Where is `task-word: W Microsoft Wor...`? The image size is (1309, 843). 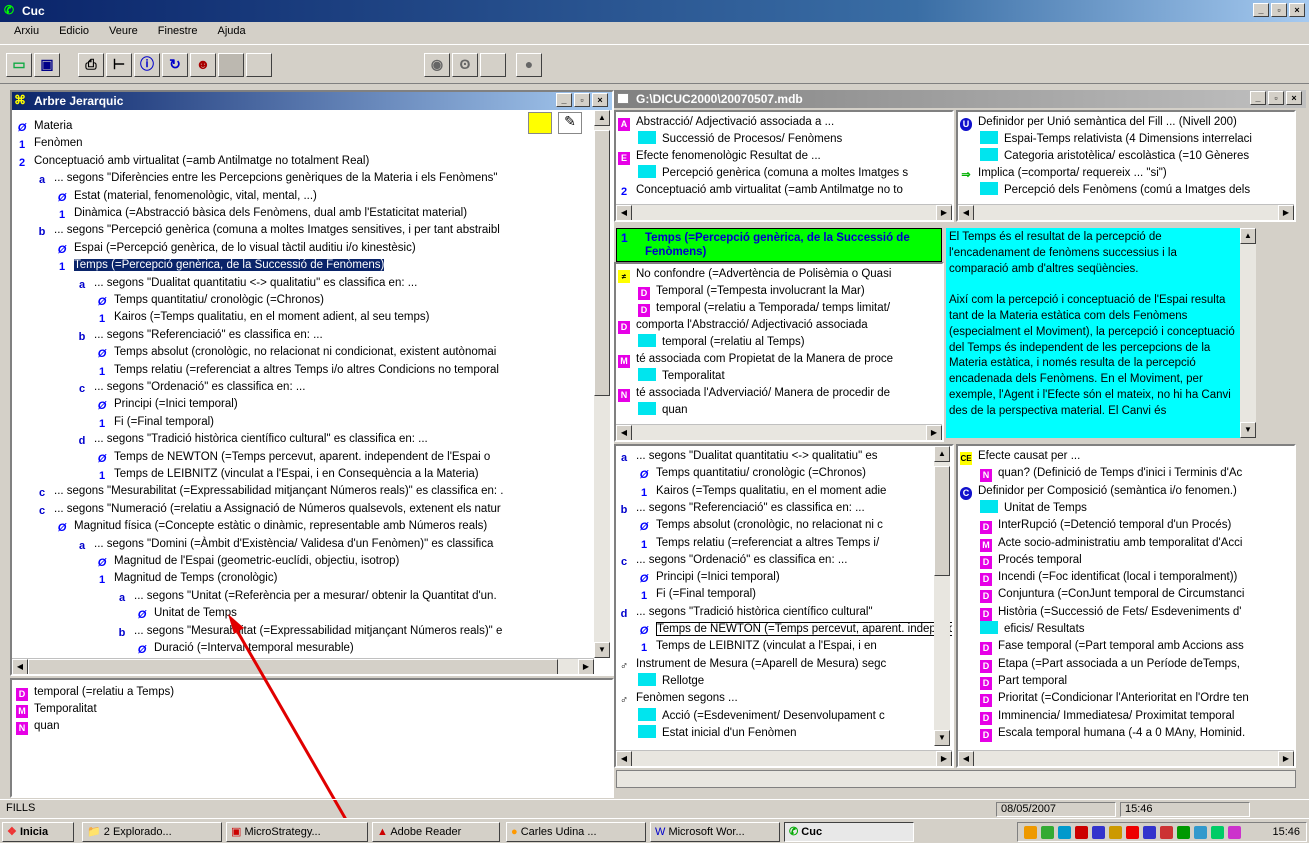
task-word: W Microsoft Wor... is located at coordinates (715, 832).